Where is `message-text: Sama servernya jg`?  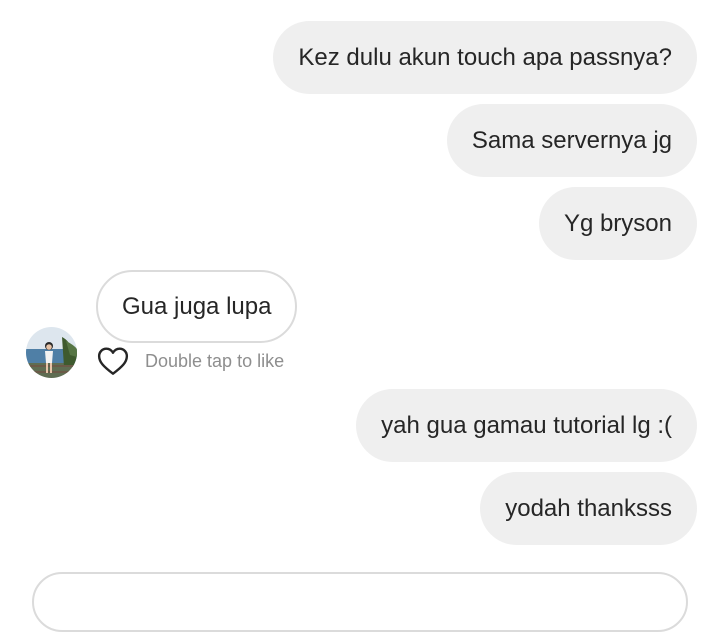
message-text: Sama servernya jg is located at coordinates (571, 140).